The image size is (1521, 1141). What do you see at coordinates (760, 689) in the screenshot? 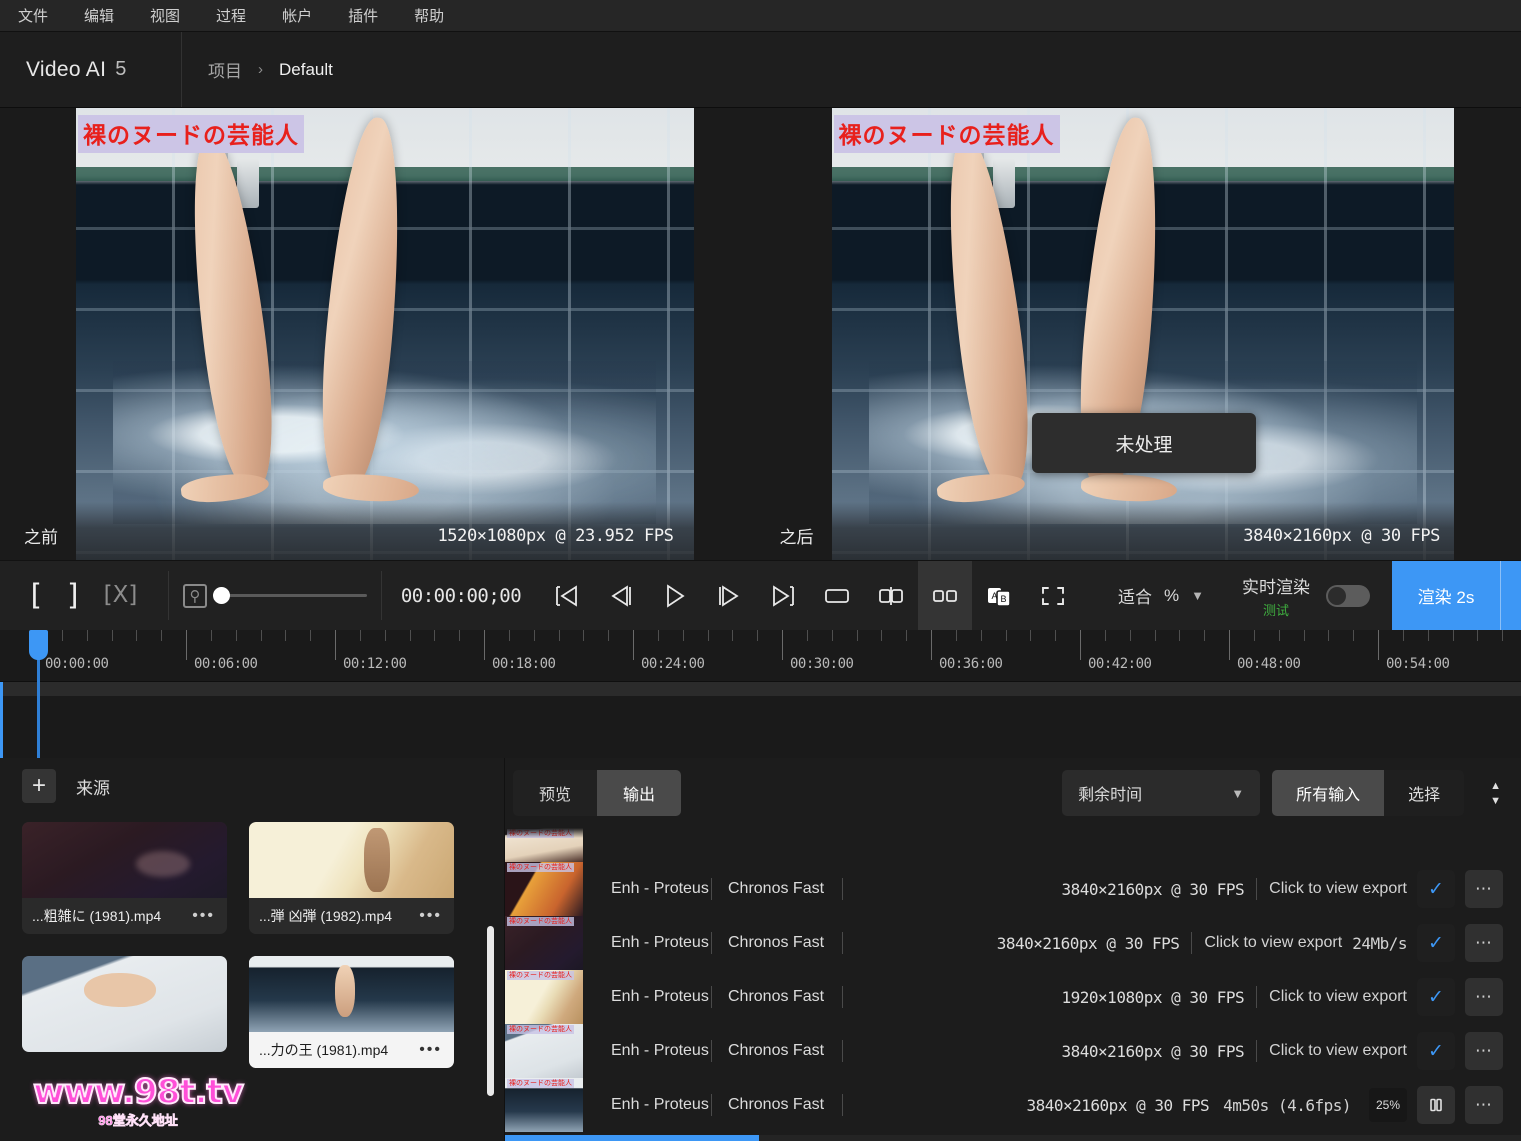
I see `timeline-track` at bounding box center [760, 689].